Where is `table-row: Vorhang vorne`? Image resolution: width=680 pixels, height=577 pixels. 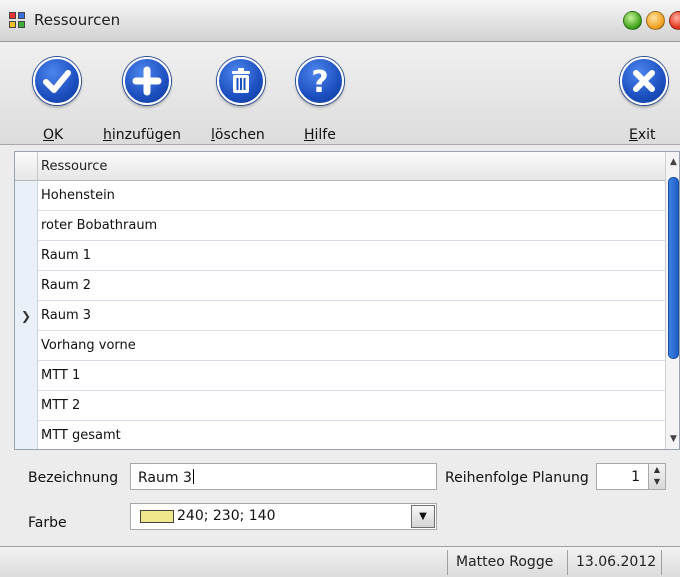
table-row: Vorhang vorne is located at coordinates (340, 346).